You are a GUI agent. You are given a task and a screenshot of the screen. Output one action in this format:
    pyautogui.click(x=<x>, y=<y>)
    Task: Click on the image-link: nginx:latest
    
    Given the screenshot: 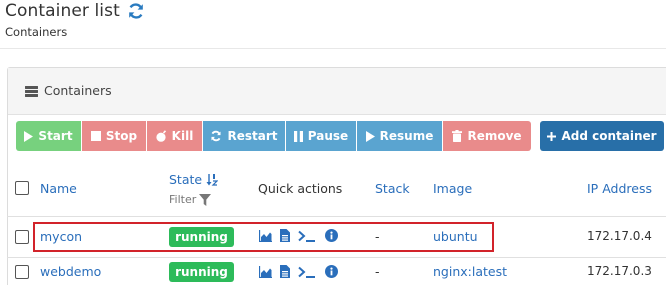 What is the action you would take?
    pyautogui.click(x=470, y=271)
    